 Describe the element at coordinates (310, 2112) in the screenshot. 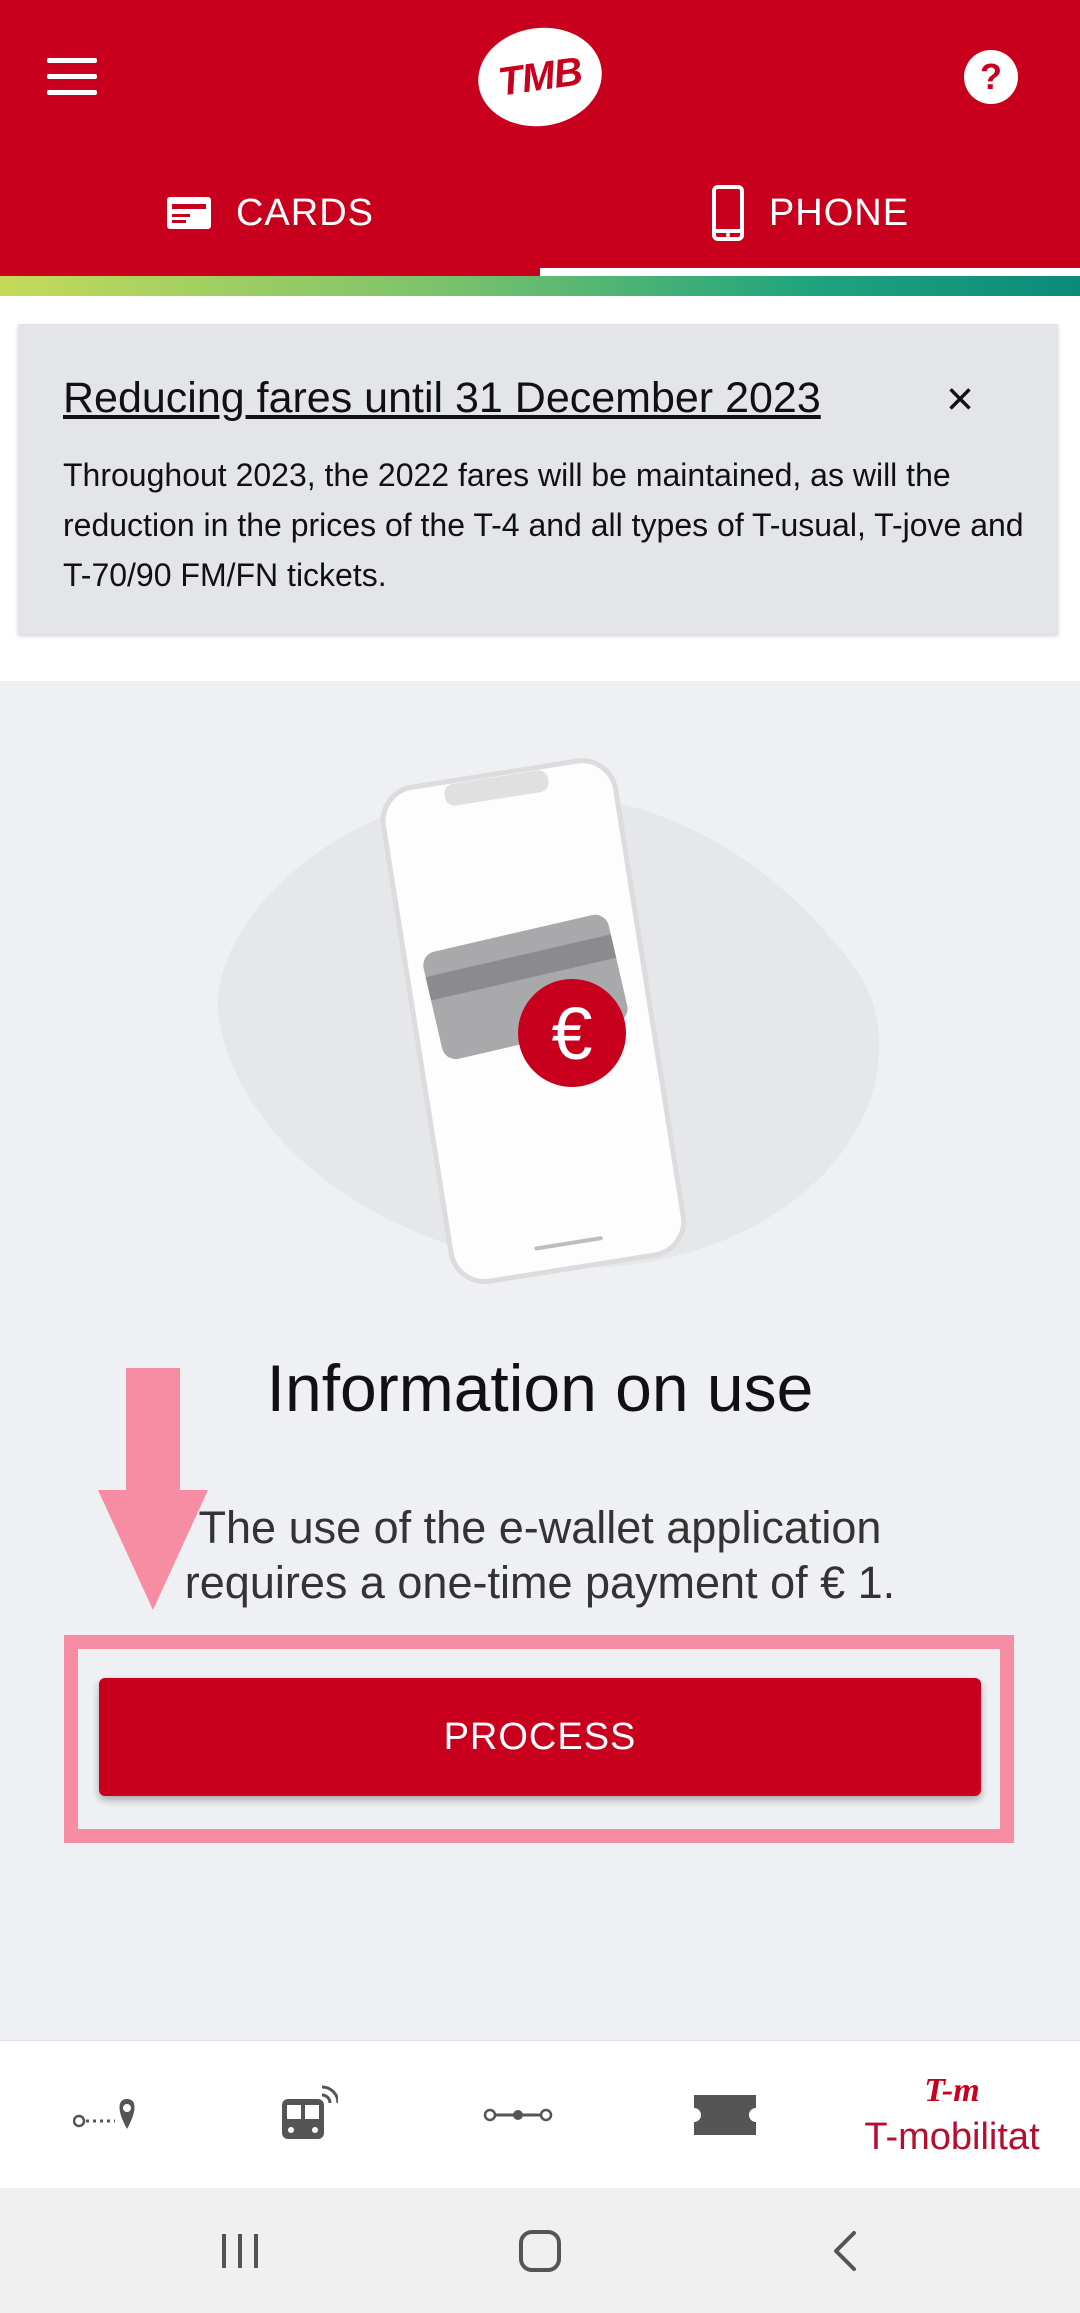

I see `bus-realtime-icon` at that location.